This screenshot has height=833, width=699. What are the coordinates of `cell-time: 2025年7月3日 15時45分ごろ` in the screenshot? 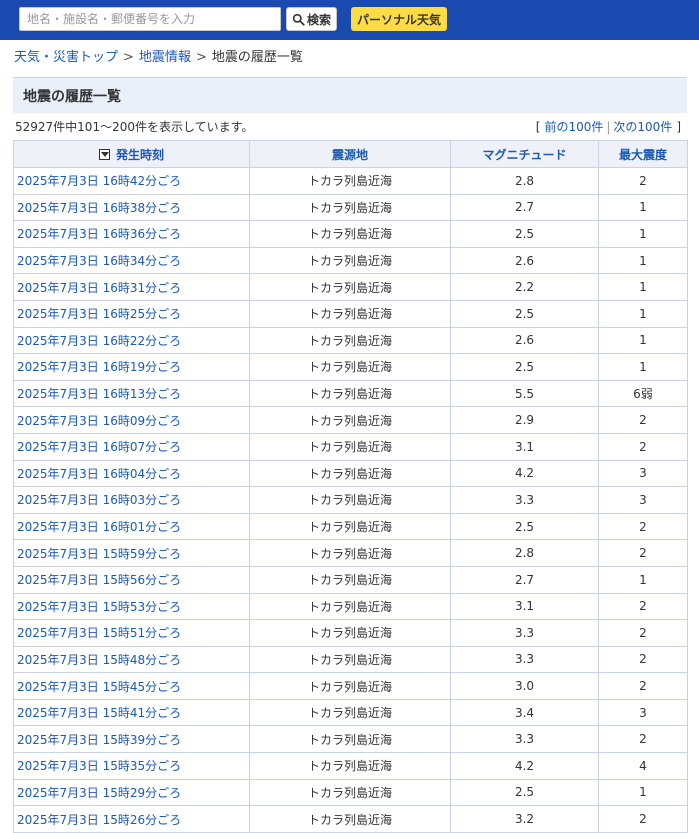 It's located at (131, 686).